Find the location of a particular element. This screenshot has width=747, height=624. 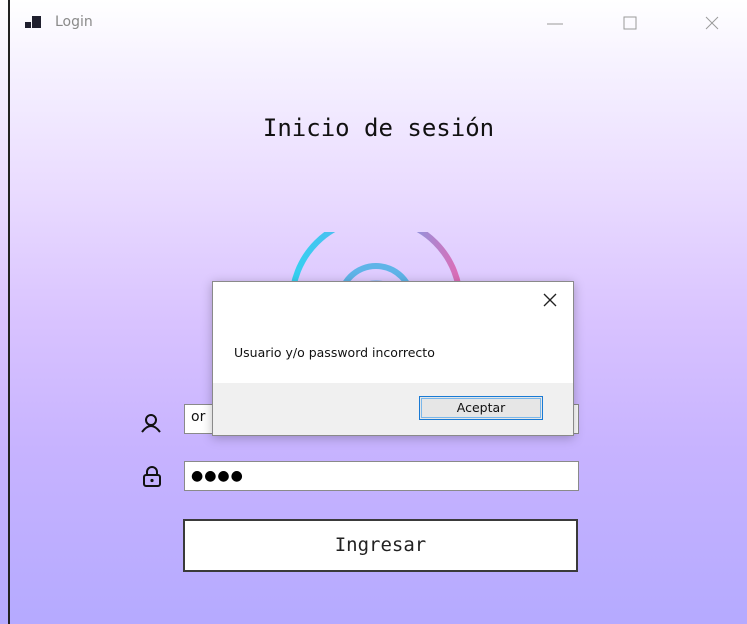

window-title: Login is located at coordinates (74, 22).